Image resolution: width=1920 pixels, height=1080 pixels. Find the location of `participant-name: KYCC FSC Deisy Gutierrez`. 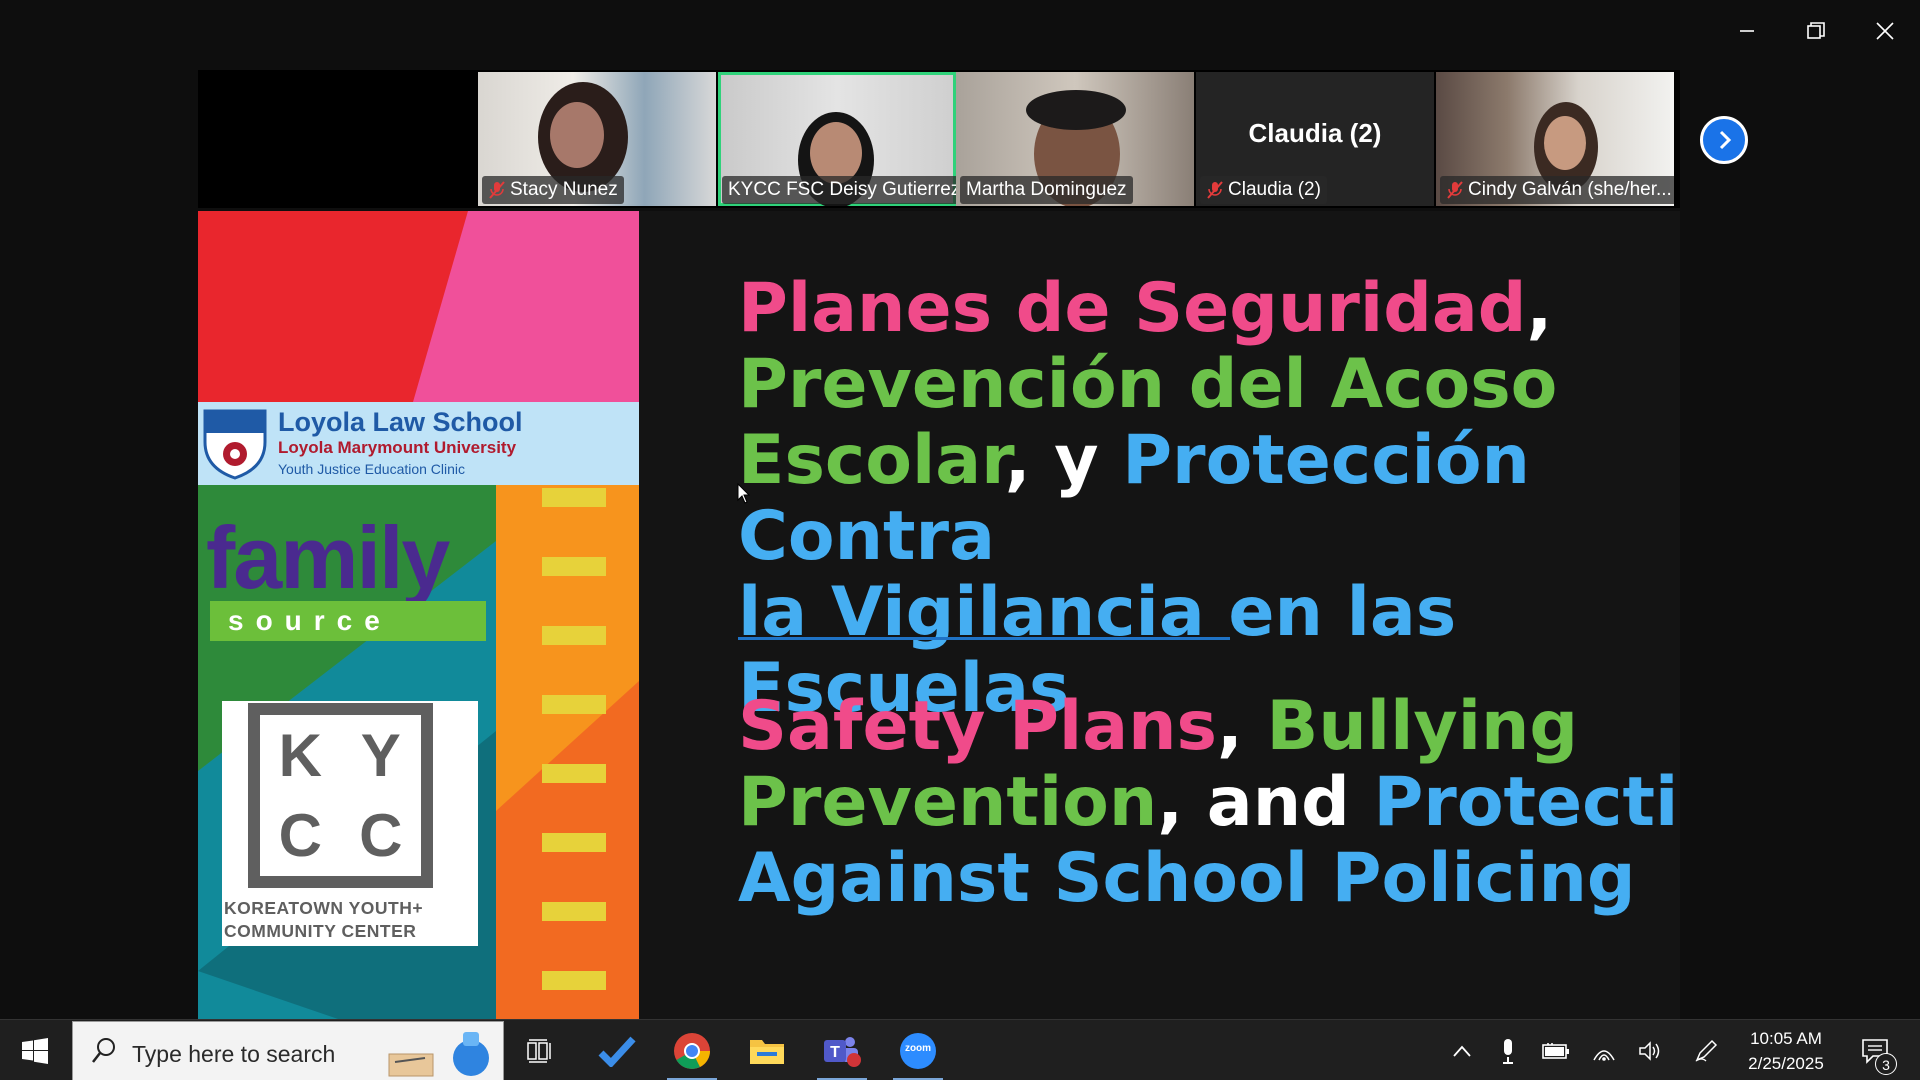

participant-name: KYCC FSC Deisy Gutierrez is located at coordinates (842, 189).